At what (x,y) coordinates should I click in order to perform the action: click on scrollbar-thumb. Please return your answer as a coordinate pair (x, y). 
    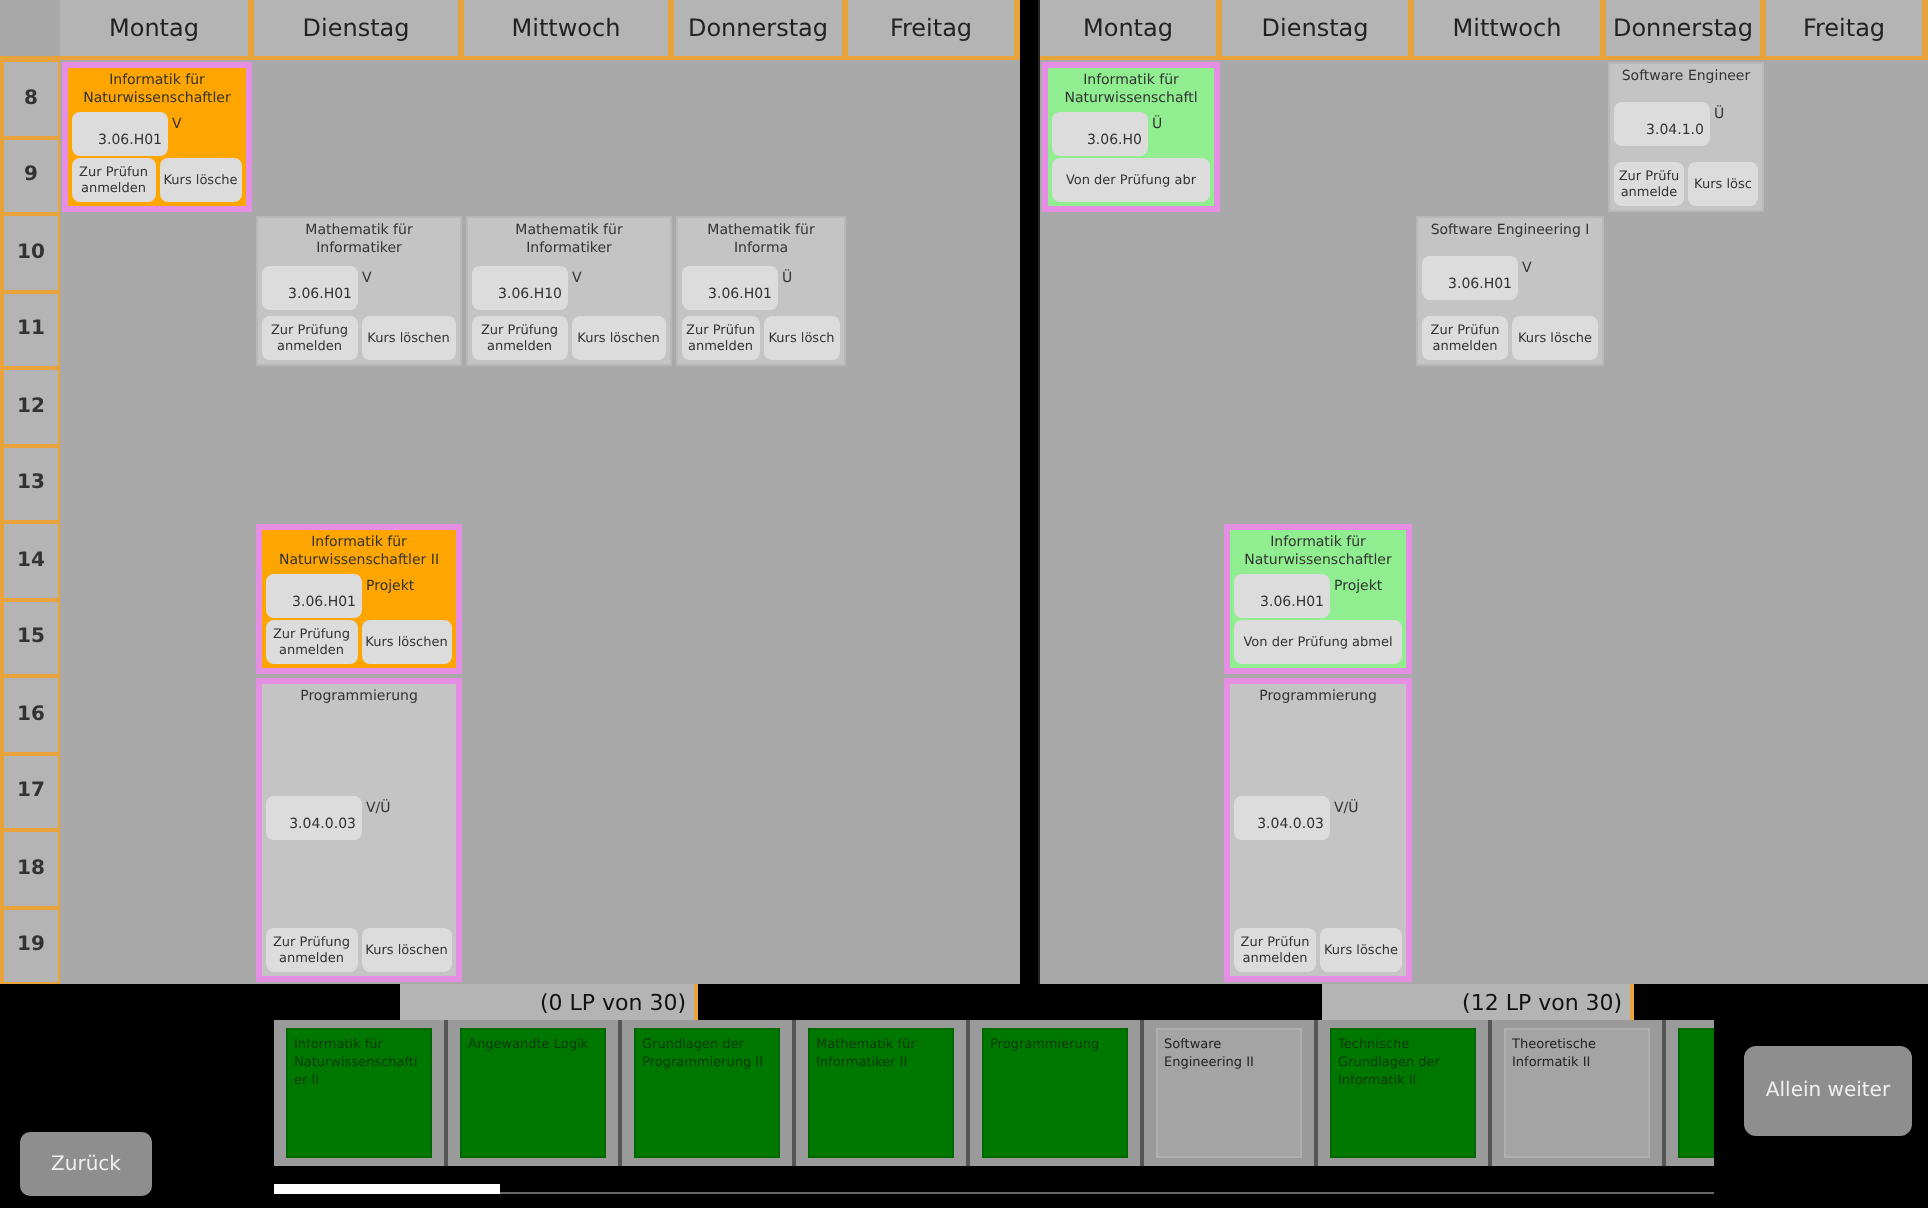
    Looking at the image, I should click on (387, 1189).